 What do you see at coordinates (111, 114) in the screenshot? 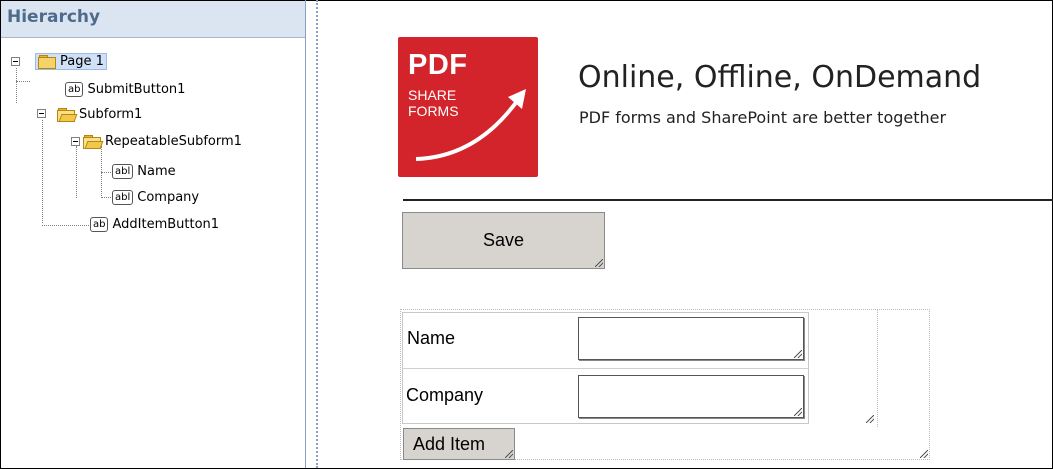
I see `tree-node-label: Subform1` at bounding box center [111, 114].